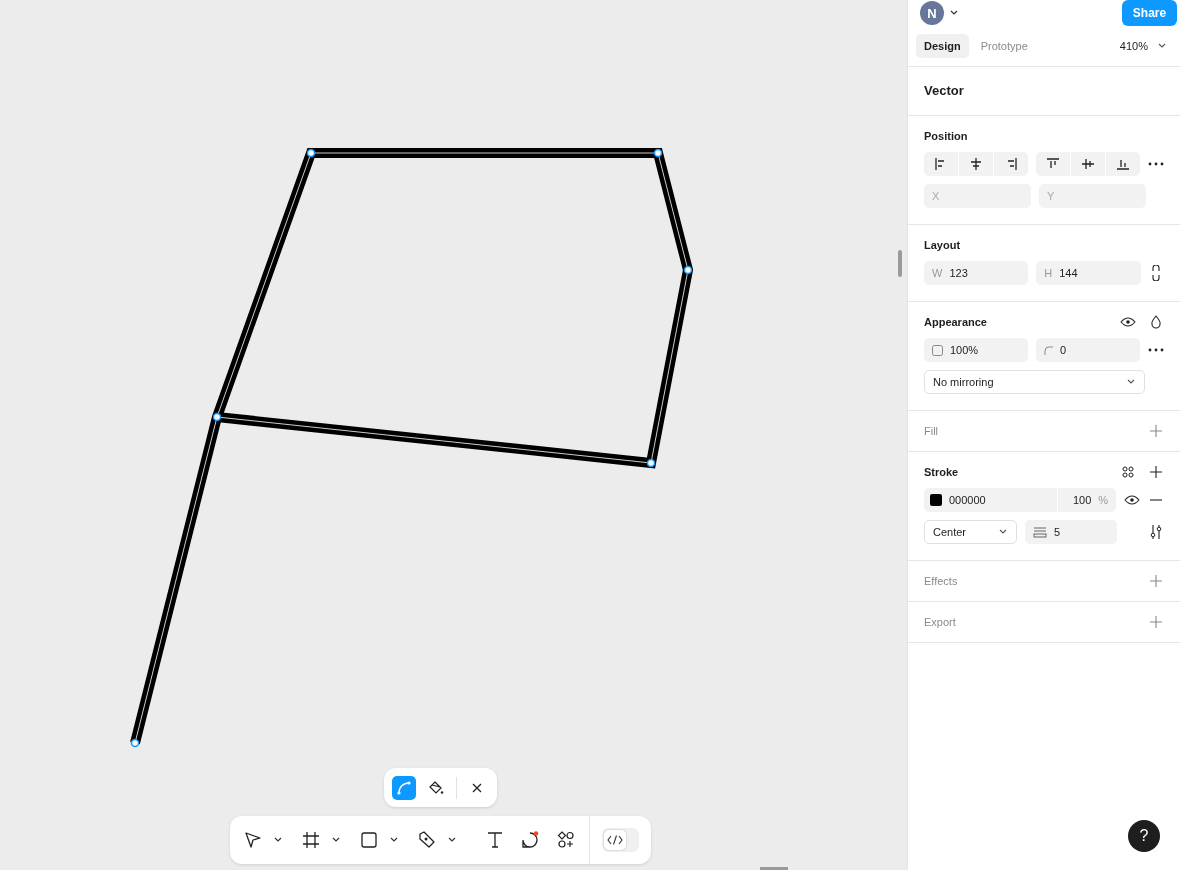 Image resolution: width=1180 pixels, height=870 pixels. I want to click on stroke-weight-field: 5, so click(1071, 532).